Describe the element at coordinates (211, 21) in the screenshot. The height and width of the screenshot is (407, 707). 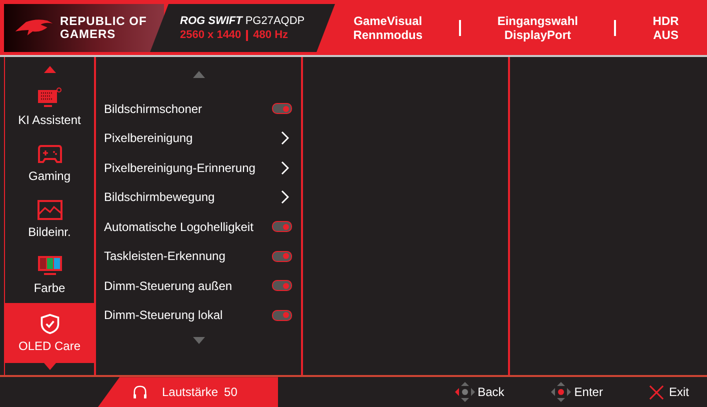
I see `model-name: ROG SWIFT` at that location.